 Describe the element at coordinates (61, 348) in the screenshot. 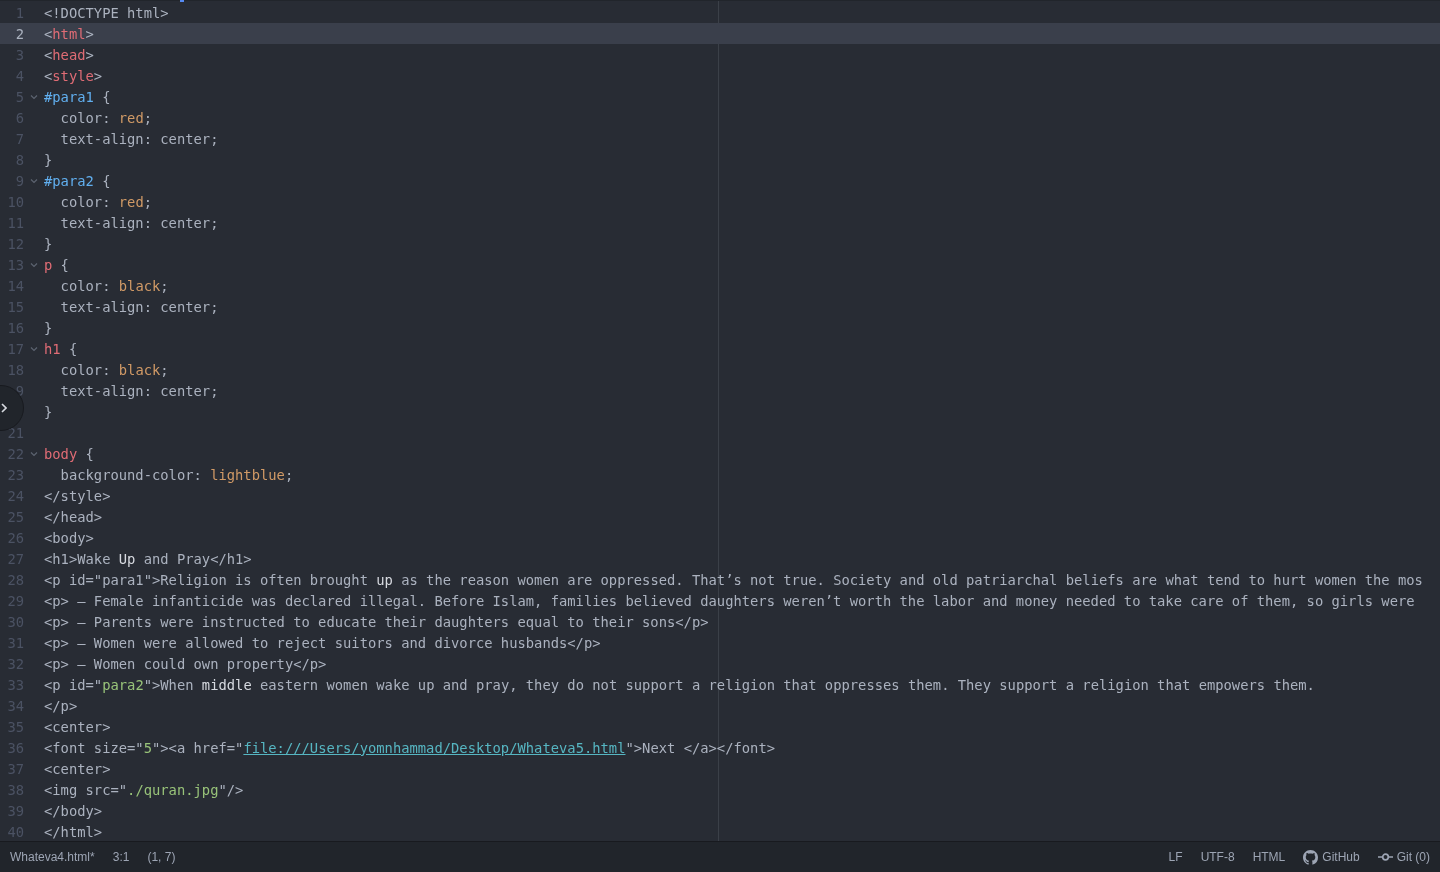

I see `code-line: h1 {` at that location.